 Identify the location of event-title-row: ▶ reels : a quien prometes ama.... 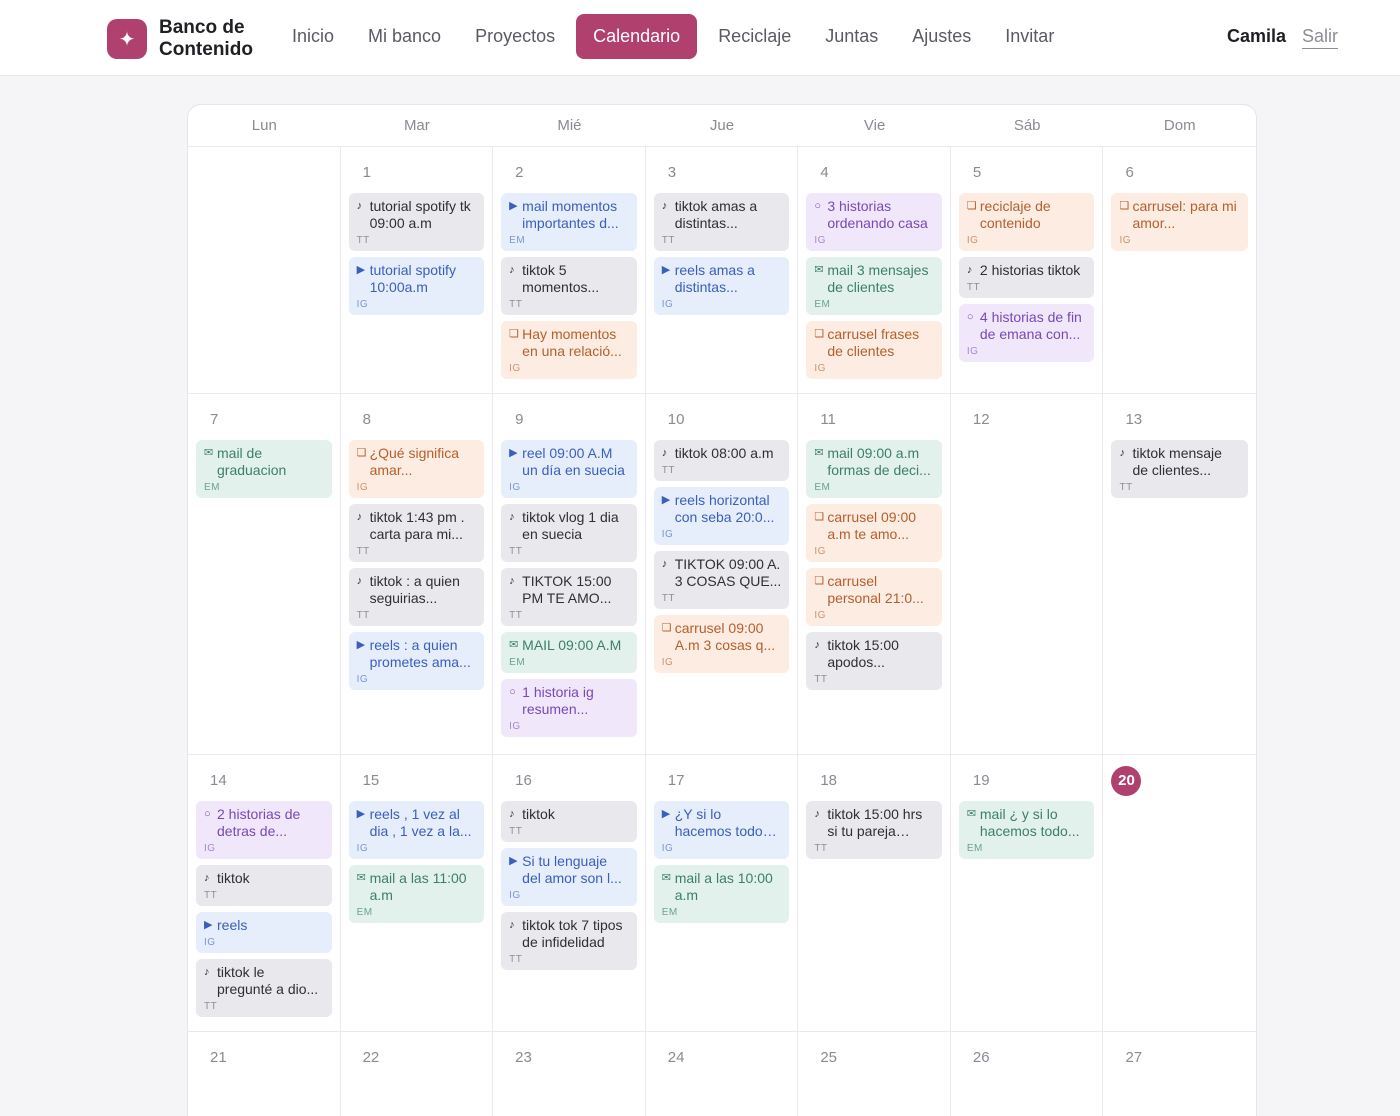
(417, 654).